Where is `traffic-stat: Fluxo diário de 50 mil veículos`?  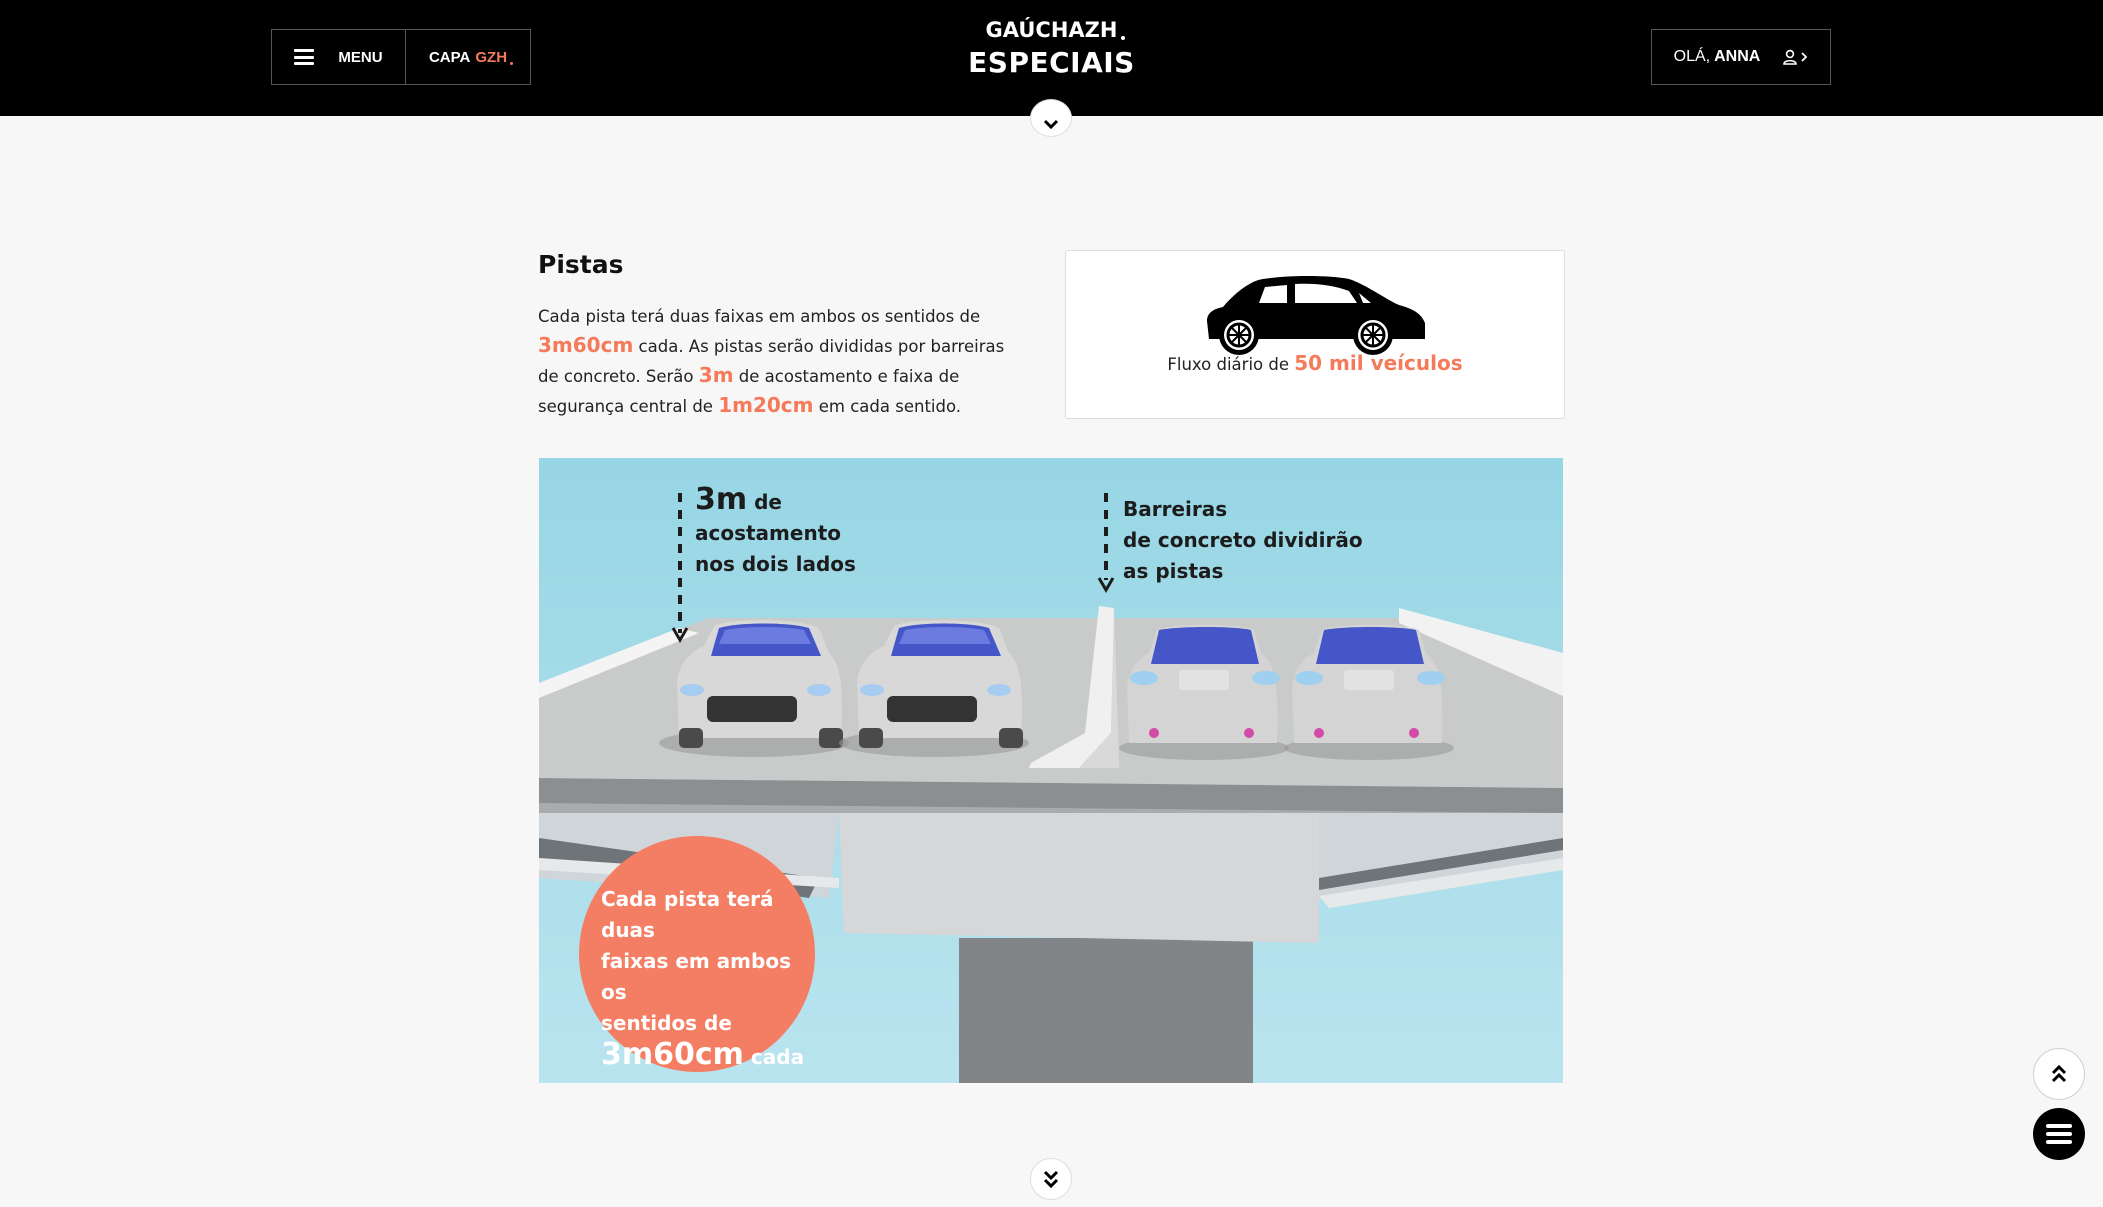
traffic-stat: Fluxo diário de 50 mil veículos is located at coordinates (1315, 363).